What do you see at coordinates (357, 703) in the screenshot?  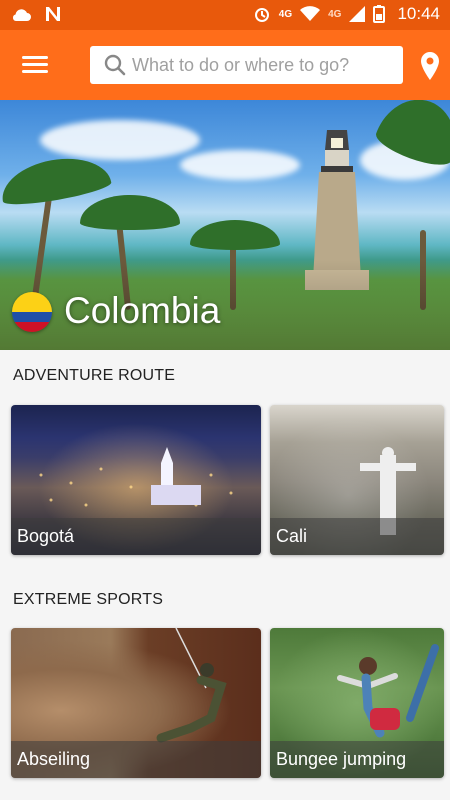 I see `card-bungee-jumping: Bungee jumping` at bounding box center [357, 703].